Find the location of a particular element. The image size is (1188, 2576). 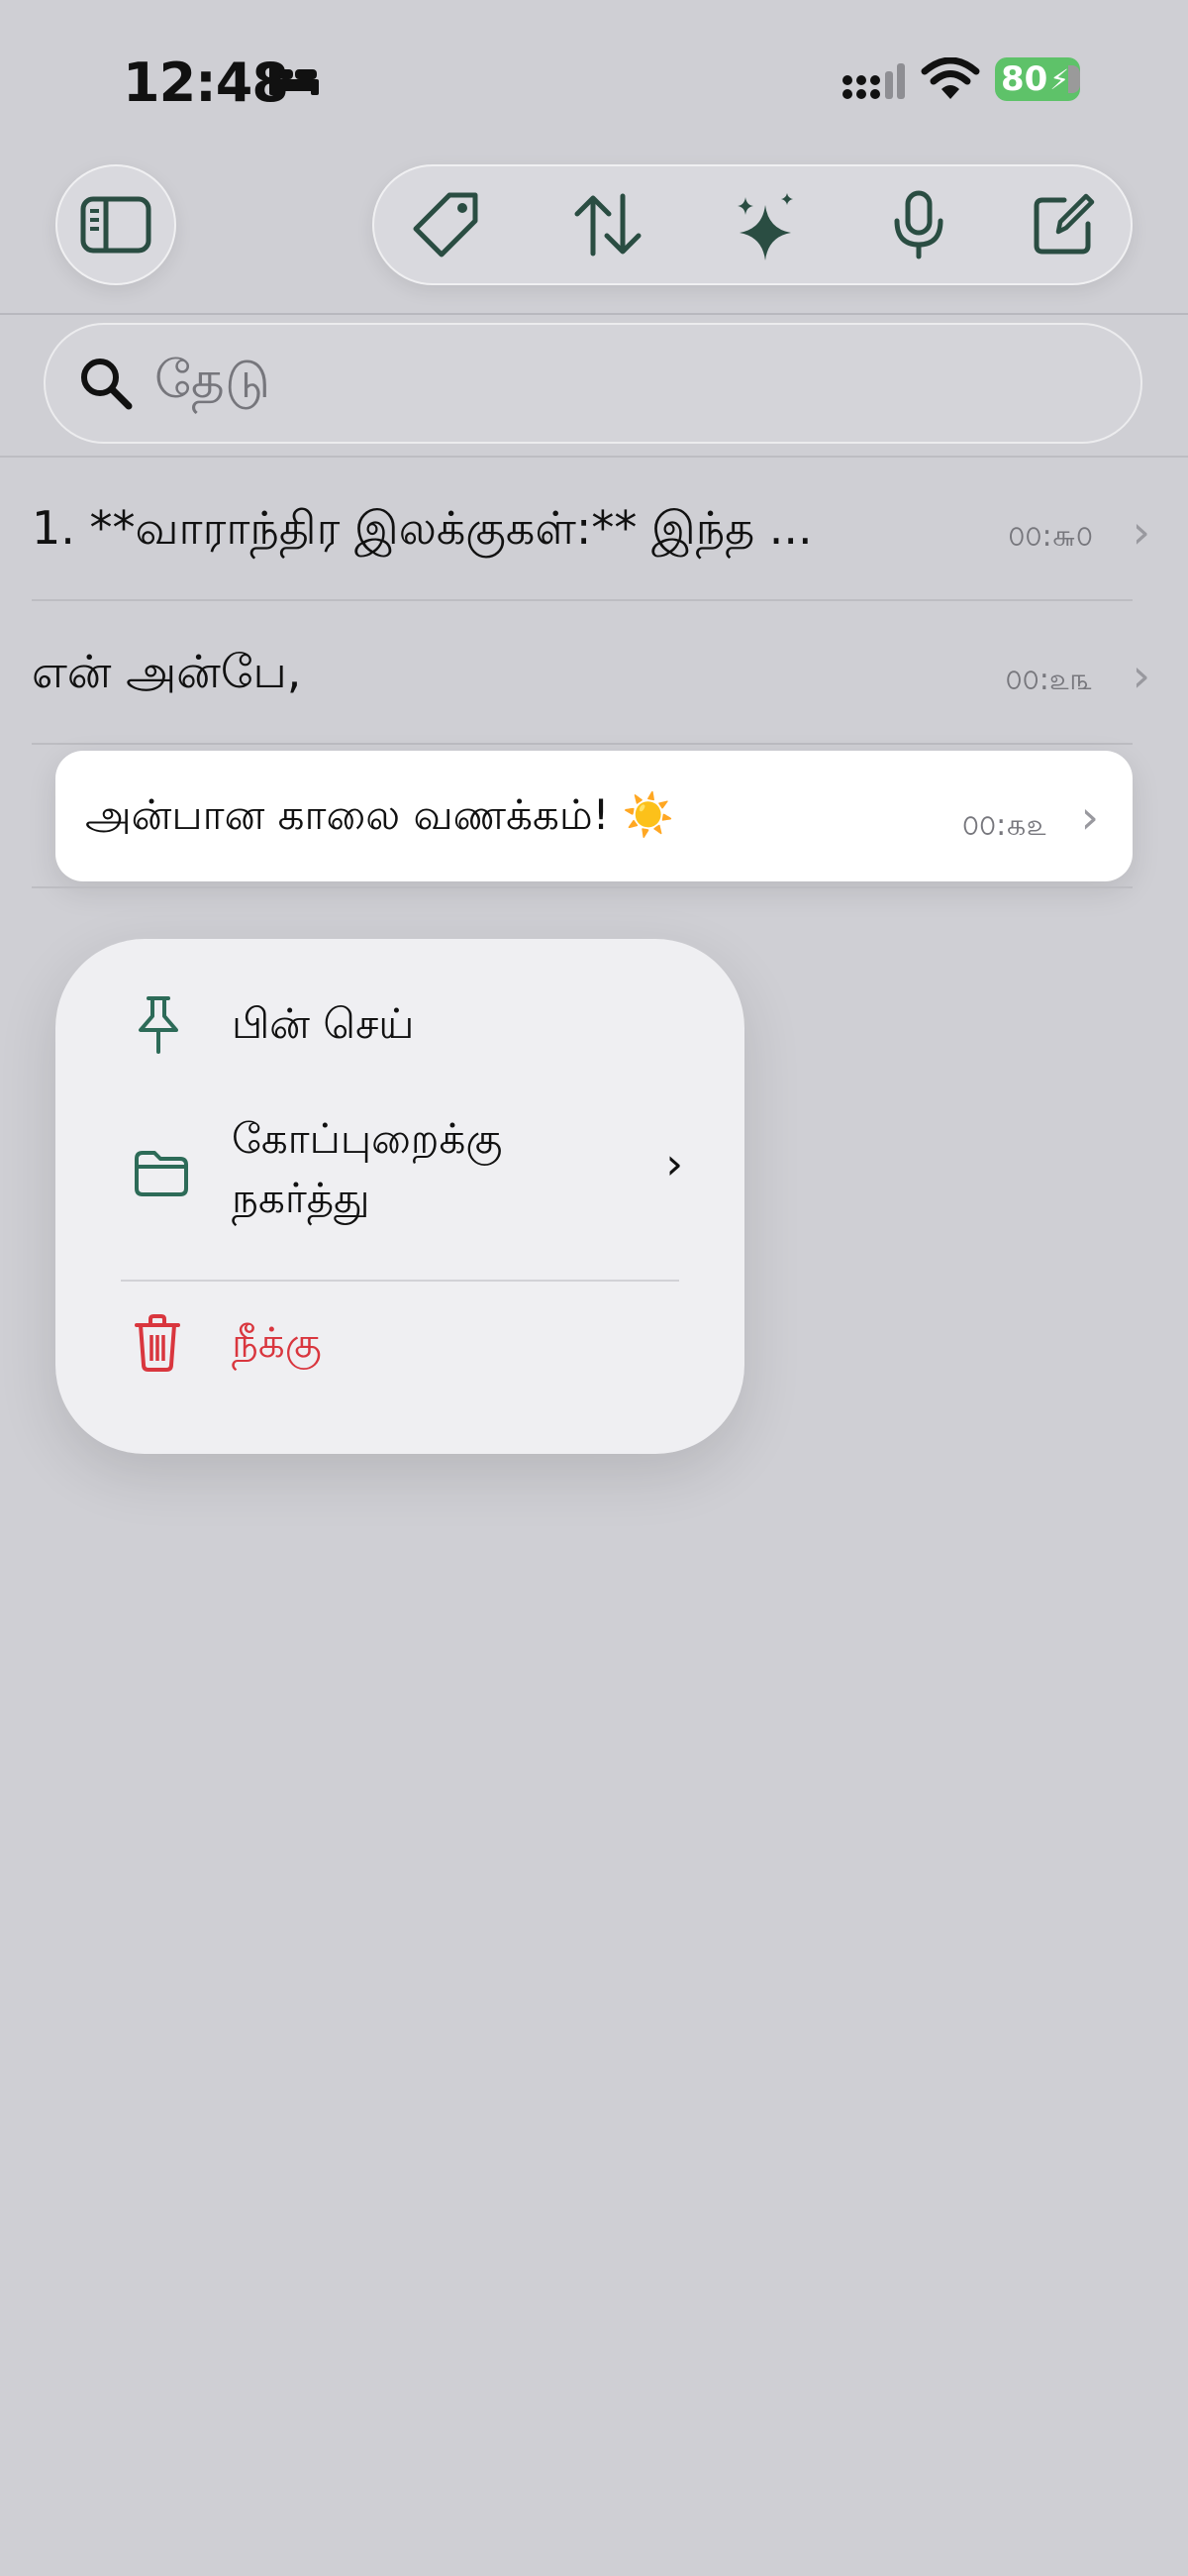

note-title: என் அன்பே, is located at coordinates (167, 671).